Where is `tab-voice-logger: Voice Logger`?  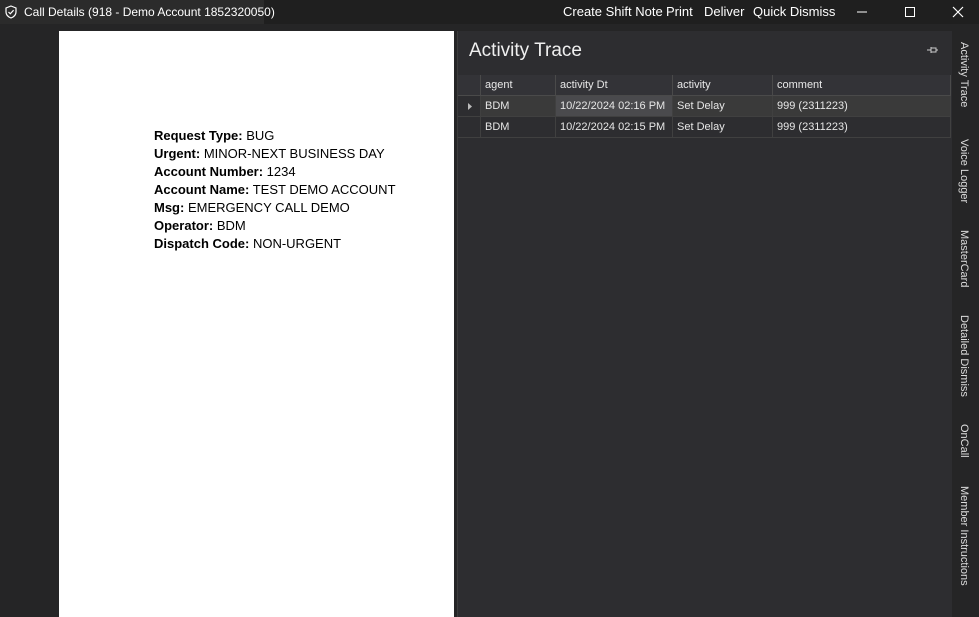 tab-voice-logger: Voice Logger is located at coordinates (965, 176).